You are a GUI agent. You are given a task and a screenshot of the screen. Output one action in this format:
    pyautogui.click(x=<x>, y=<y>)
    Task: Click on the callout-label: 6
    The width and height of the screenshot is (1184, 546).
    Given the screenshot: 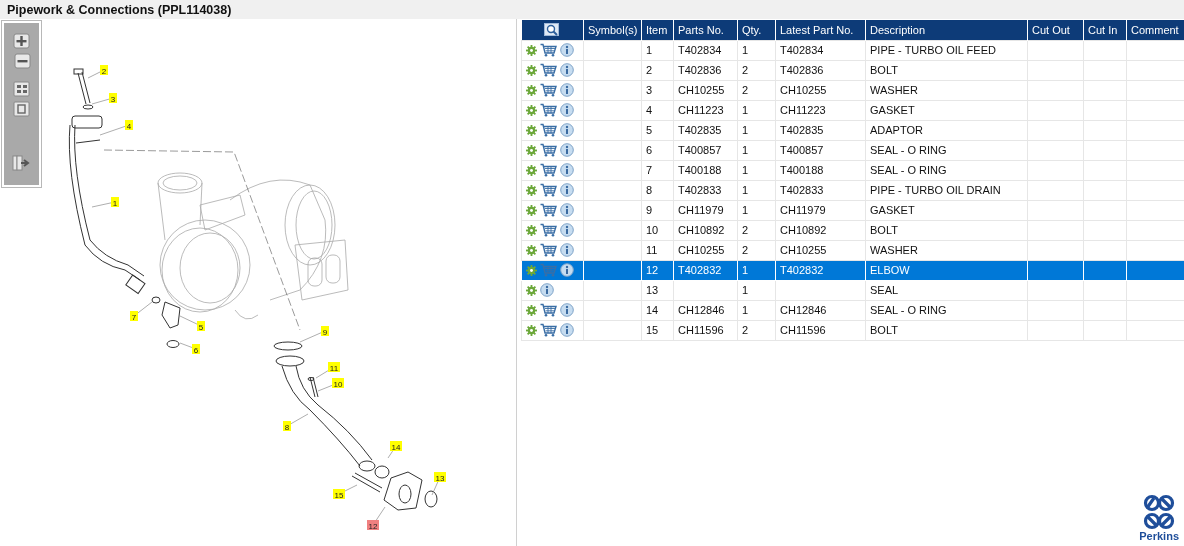 What is the action you would take?
    pyautogui.click(x=196, y=349)
    